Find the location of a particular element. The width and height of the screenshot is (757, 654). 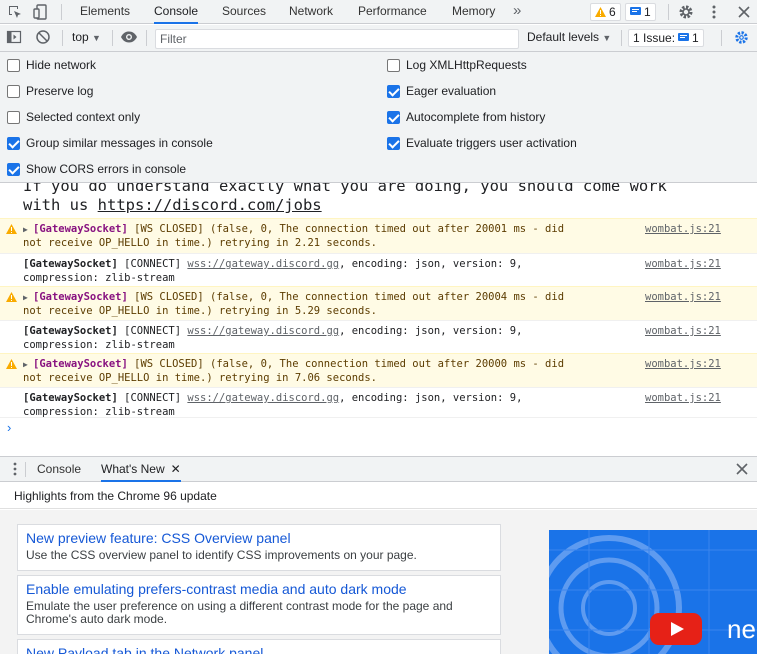

setting-group-similar: Group similar messages in console is located at coordinates (110, 143).